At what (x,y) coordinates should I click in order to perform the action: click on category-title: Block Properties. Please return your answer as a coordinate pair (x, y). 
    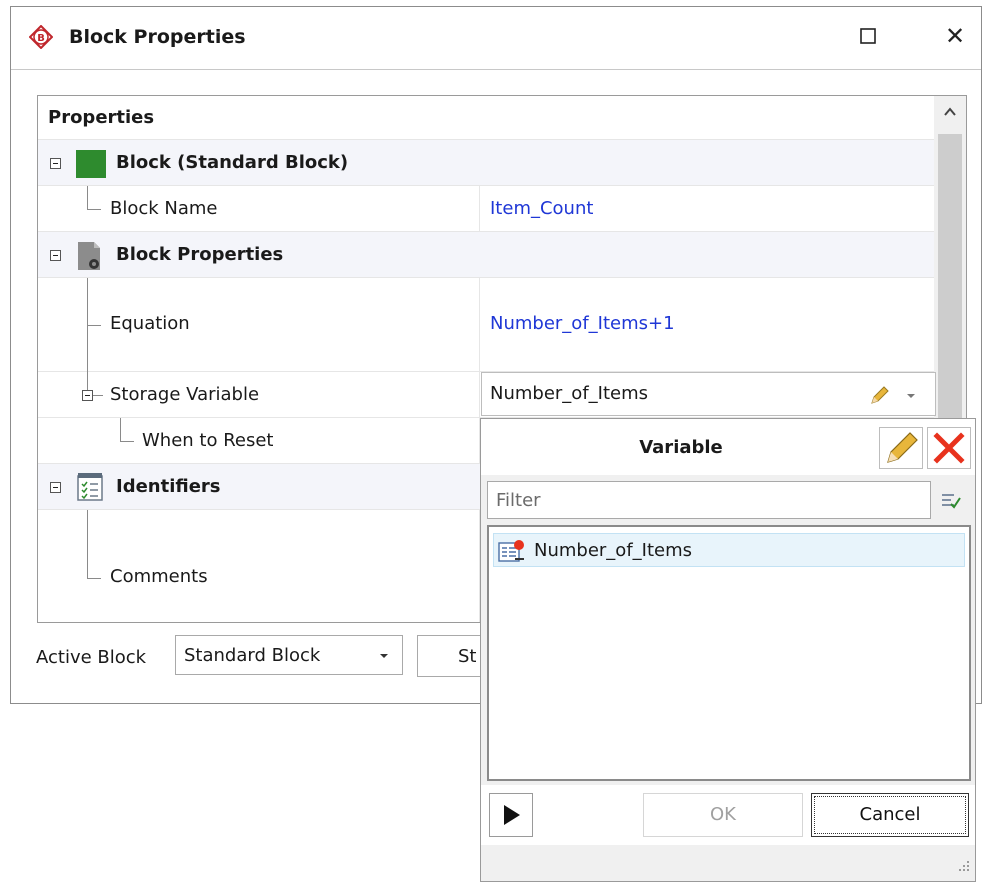
    Looking at the image, I should click on (200, 254).